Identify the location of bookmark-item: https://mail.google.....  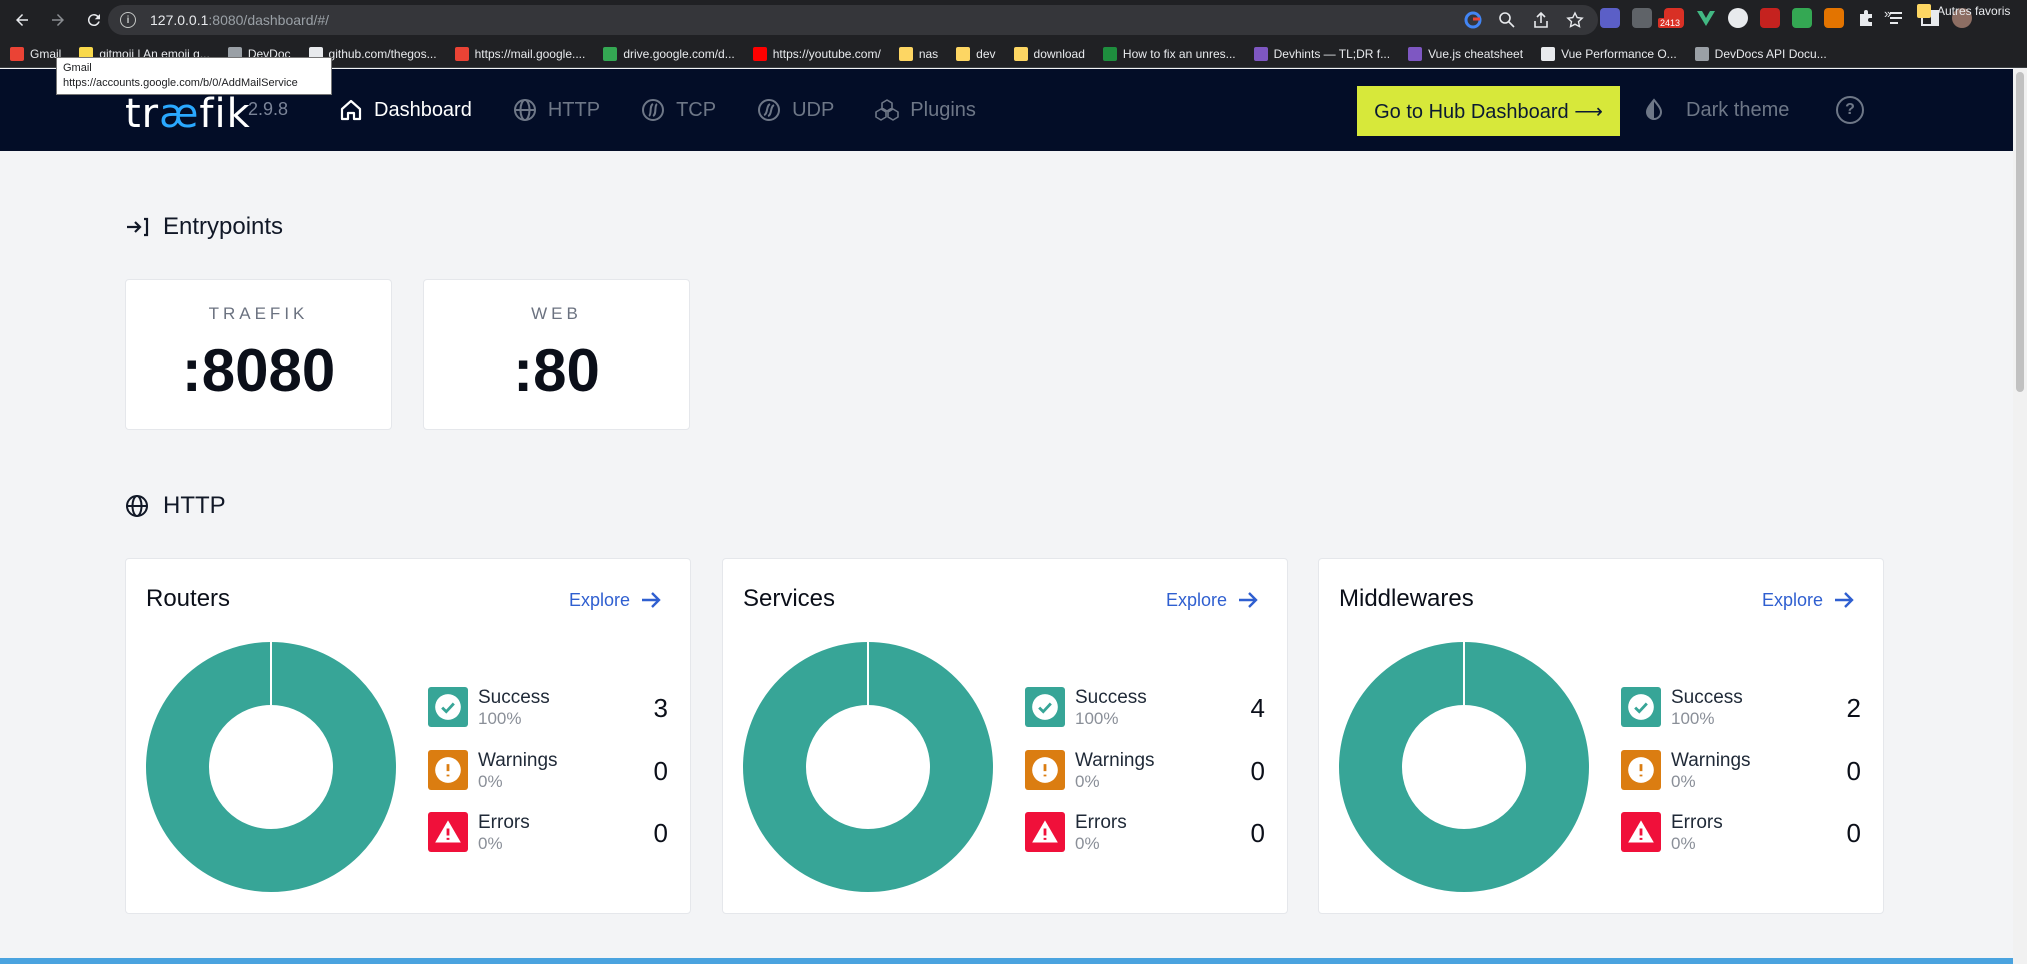
(519, 53).